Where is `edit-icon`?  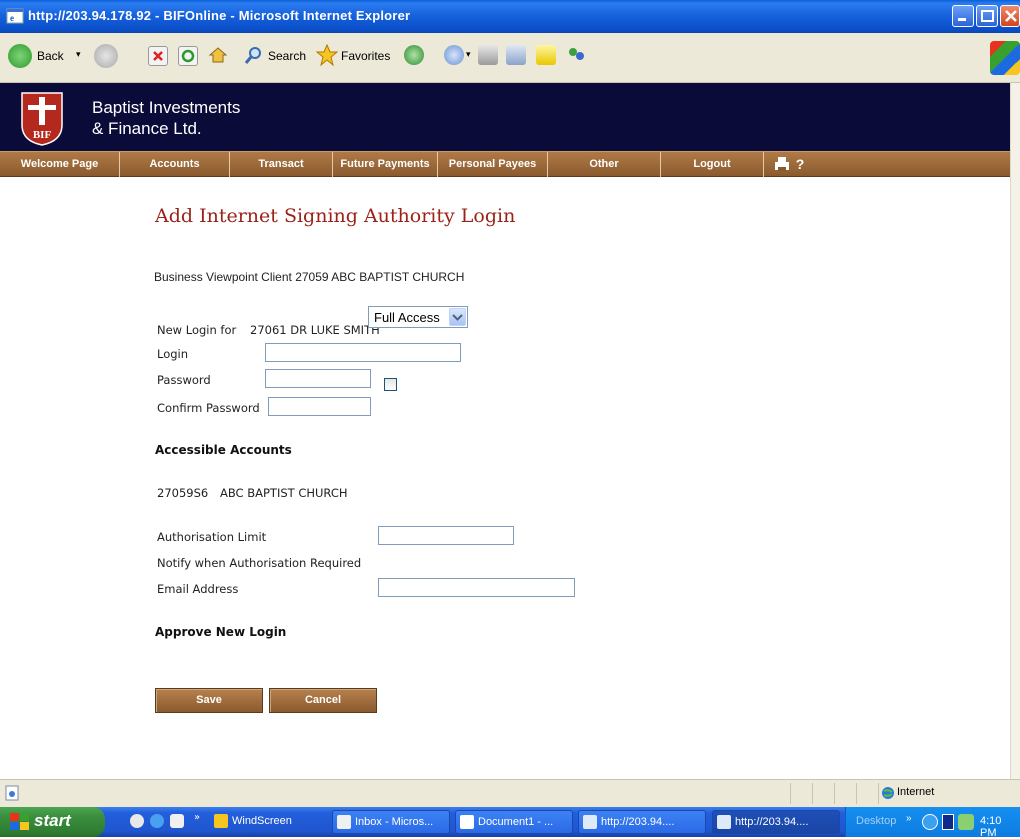
edit-icon is located at coordinates (516, 55).